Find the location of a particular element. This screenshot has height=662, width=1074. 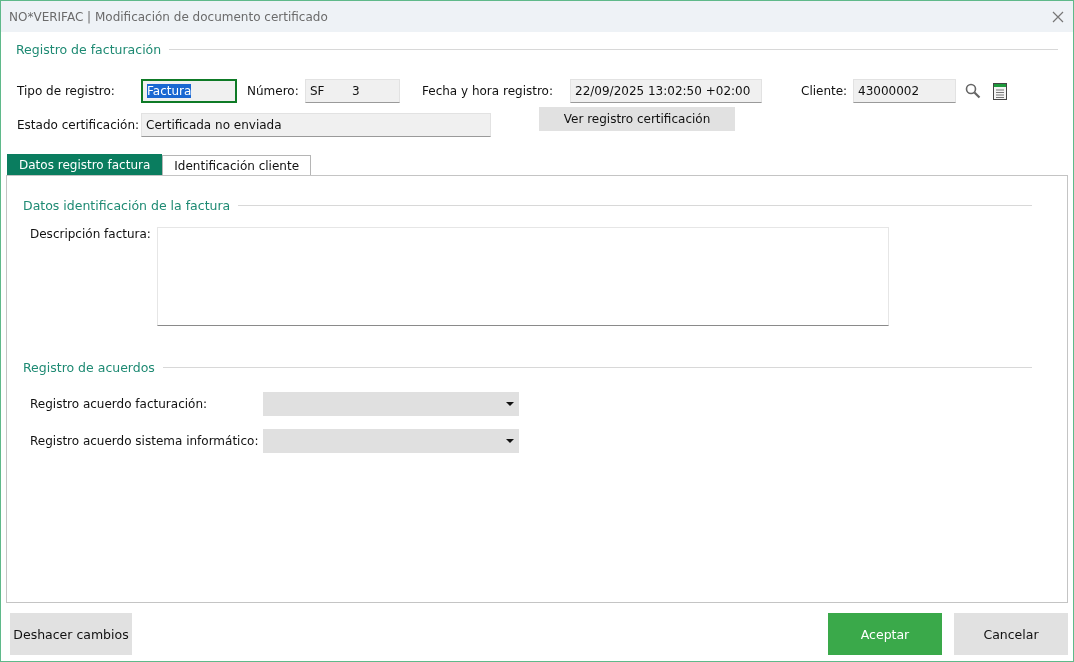

input-field: Factura is located at coordinates (189, 91).